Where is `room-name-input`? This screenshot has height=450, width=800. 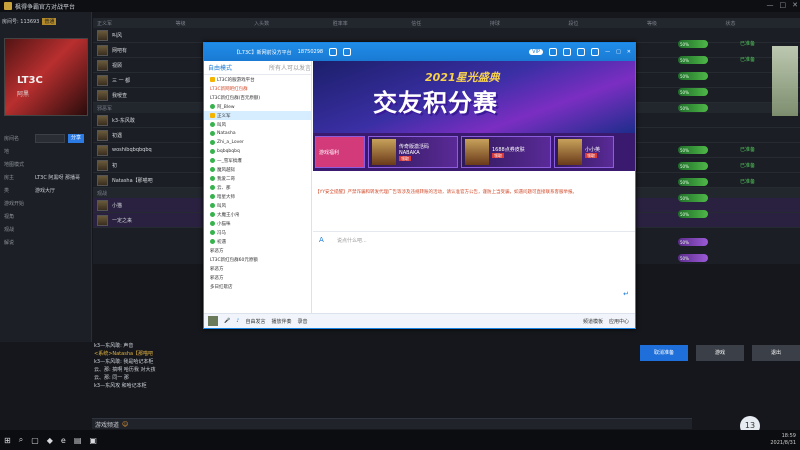
room-name-input is located at coordinates (50, 138).